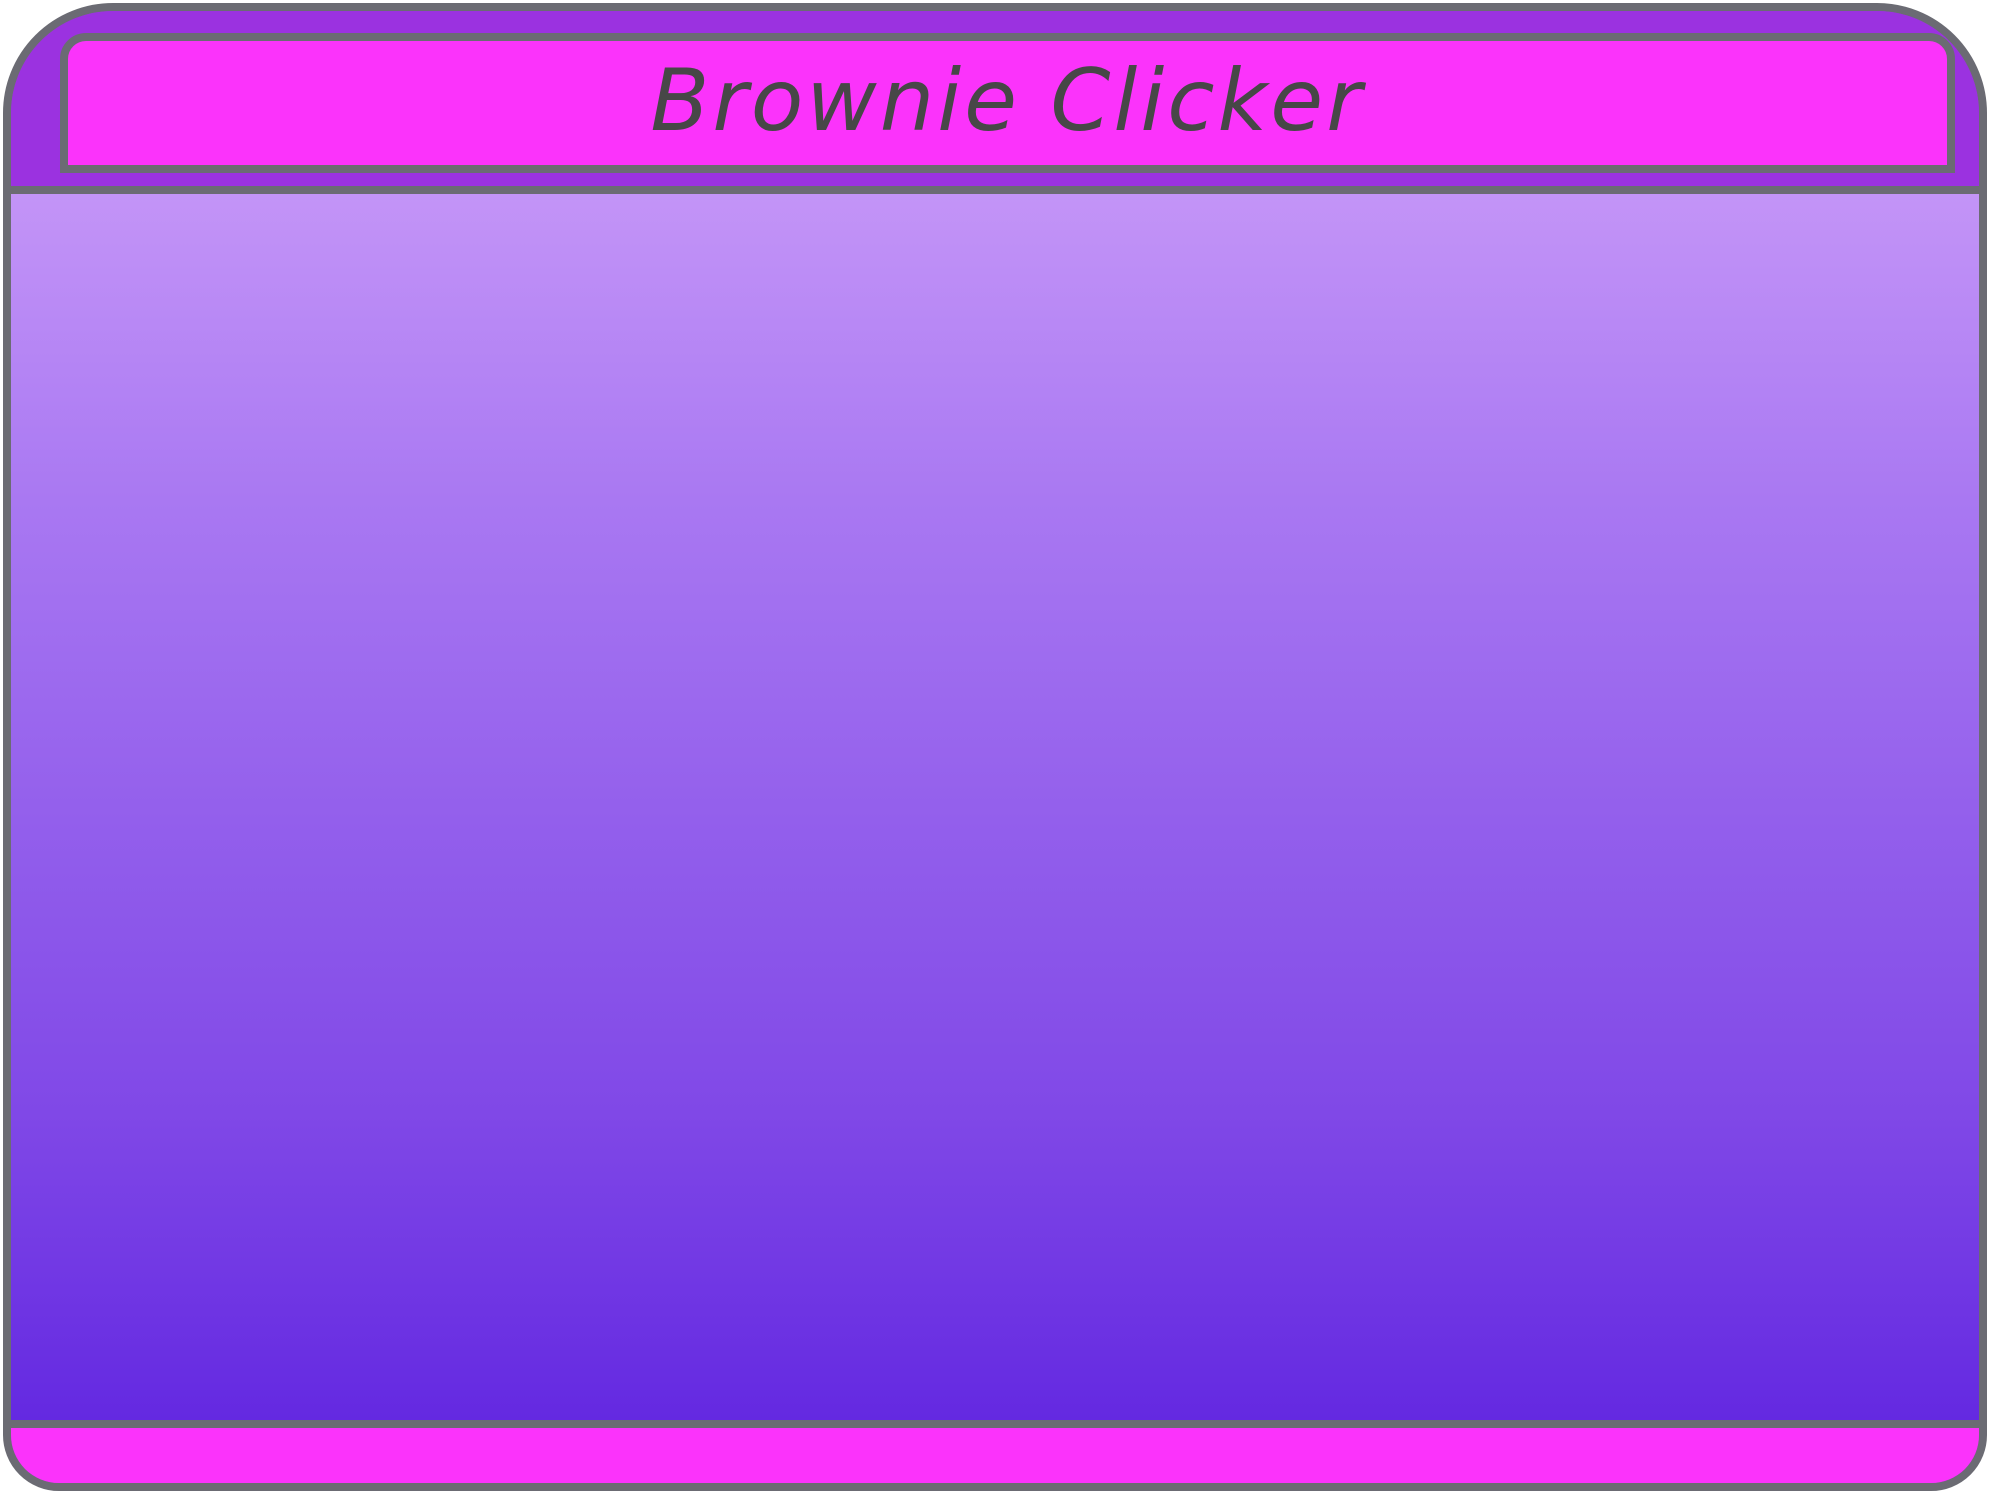  Describe the element at coordinates (995, 1455) in the screenshot. I see `footer-bar` at that location.